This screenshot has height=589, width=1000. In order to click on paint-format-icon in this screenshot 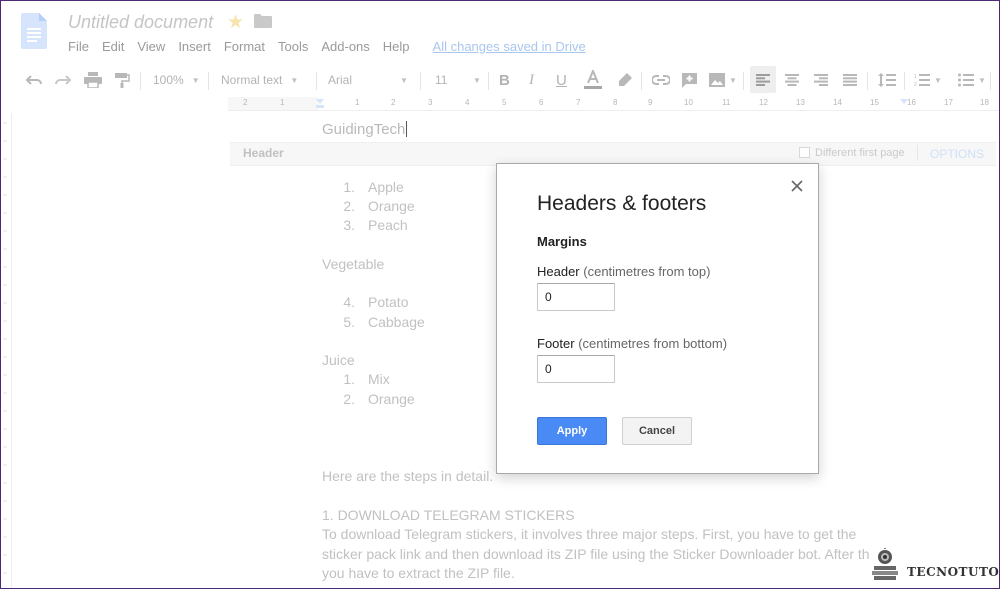, I will do `click(122, 80)`.